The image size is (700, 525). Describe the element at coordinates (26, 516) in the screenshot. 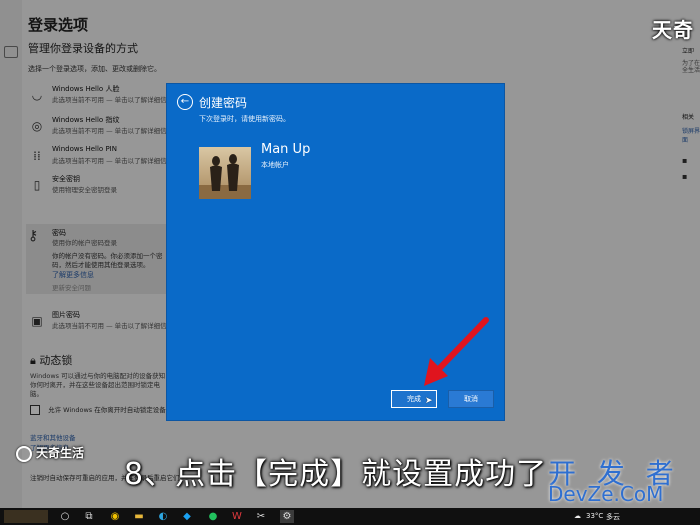

I see `taskbar-thumbnail` at that location.